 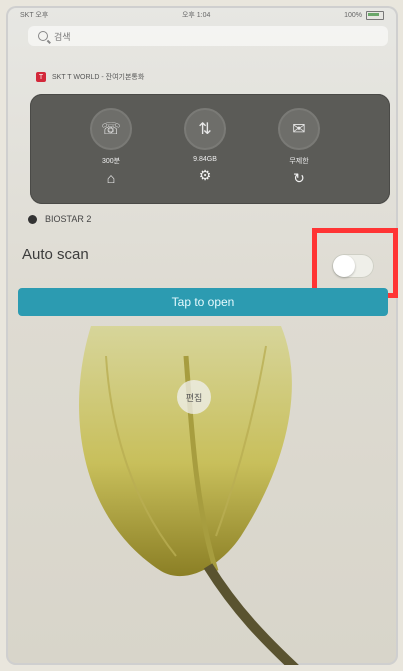 I want to click on biostar-header: BIOSTAR 2, so click(x=59, y=219).